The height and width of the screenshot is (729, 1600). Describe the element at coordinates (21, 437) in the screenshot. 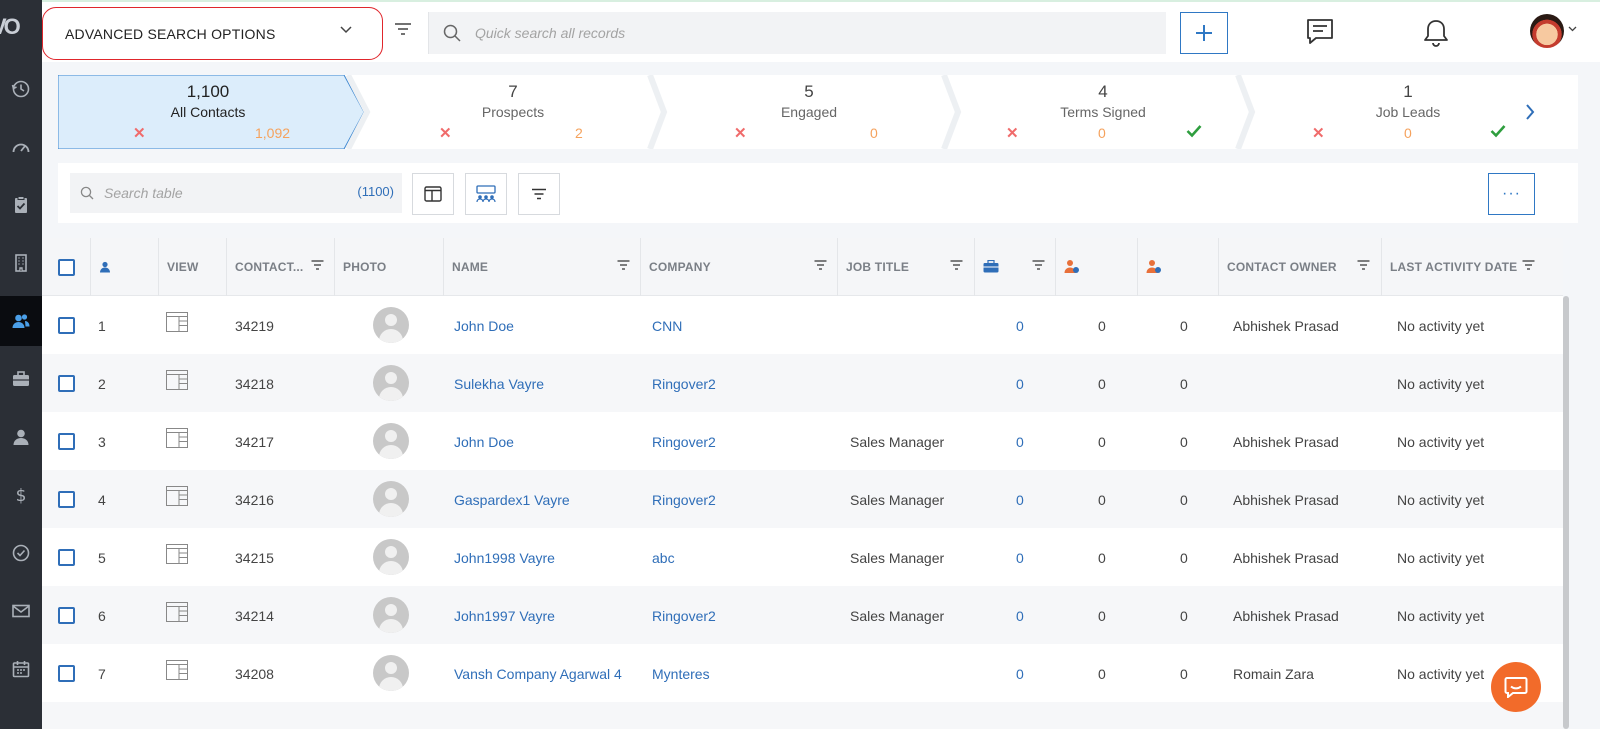

I see `sidebar-item-candidates` at that location.